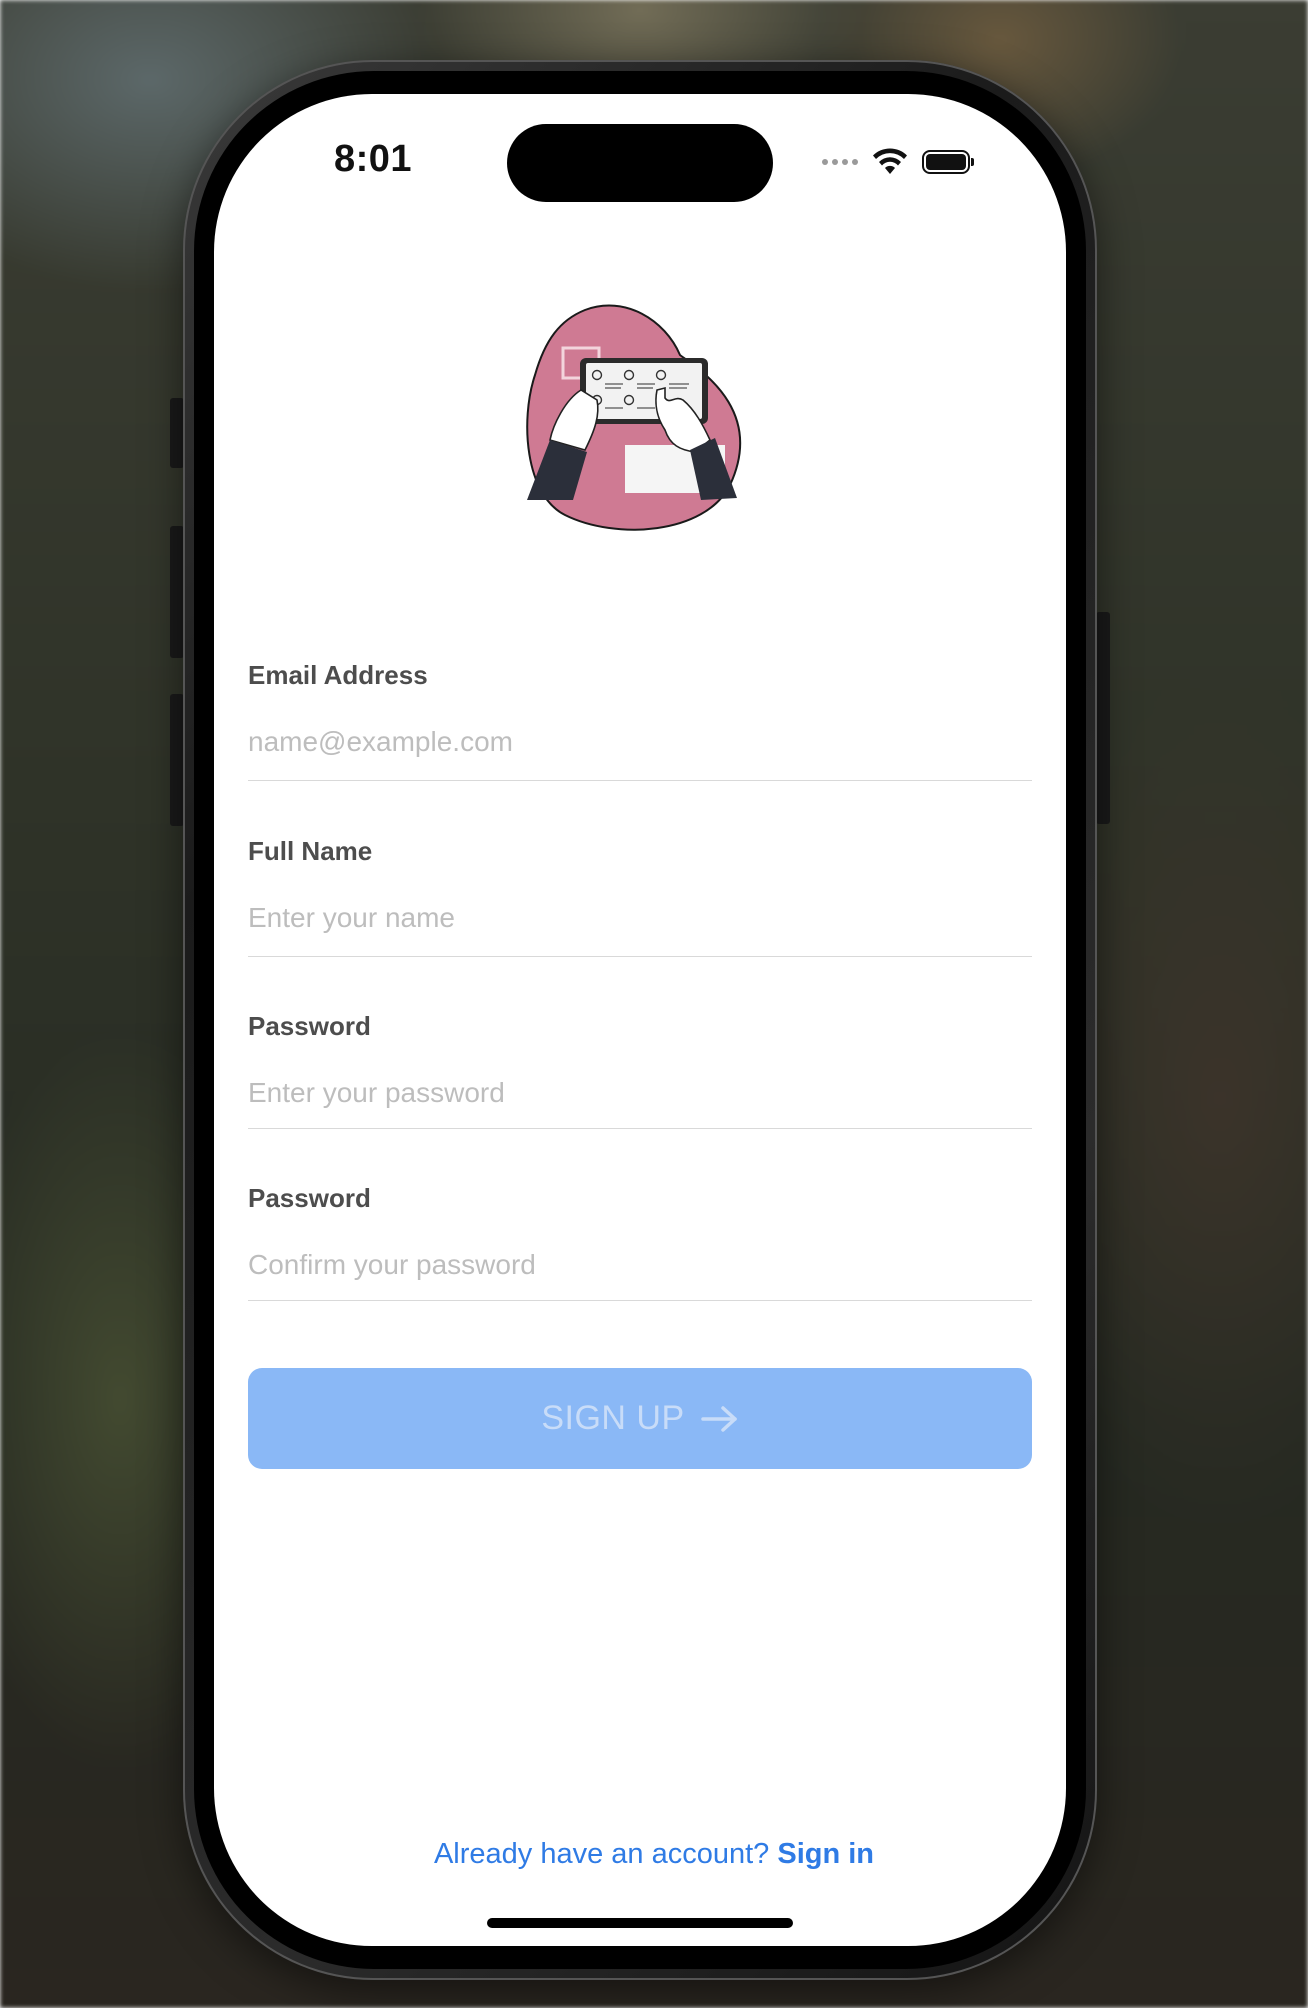 The image size is (1308, 2008). I want to click on confirm-password-label: Password, so click(309, 1198).